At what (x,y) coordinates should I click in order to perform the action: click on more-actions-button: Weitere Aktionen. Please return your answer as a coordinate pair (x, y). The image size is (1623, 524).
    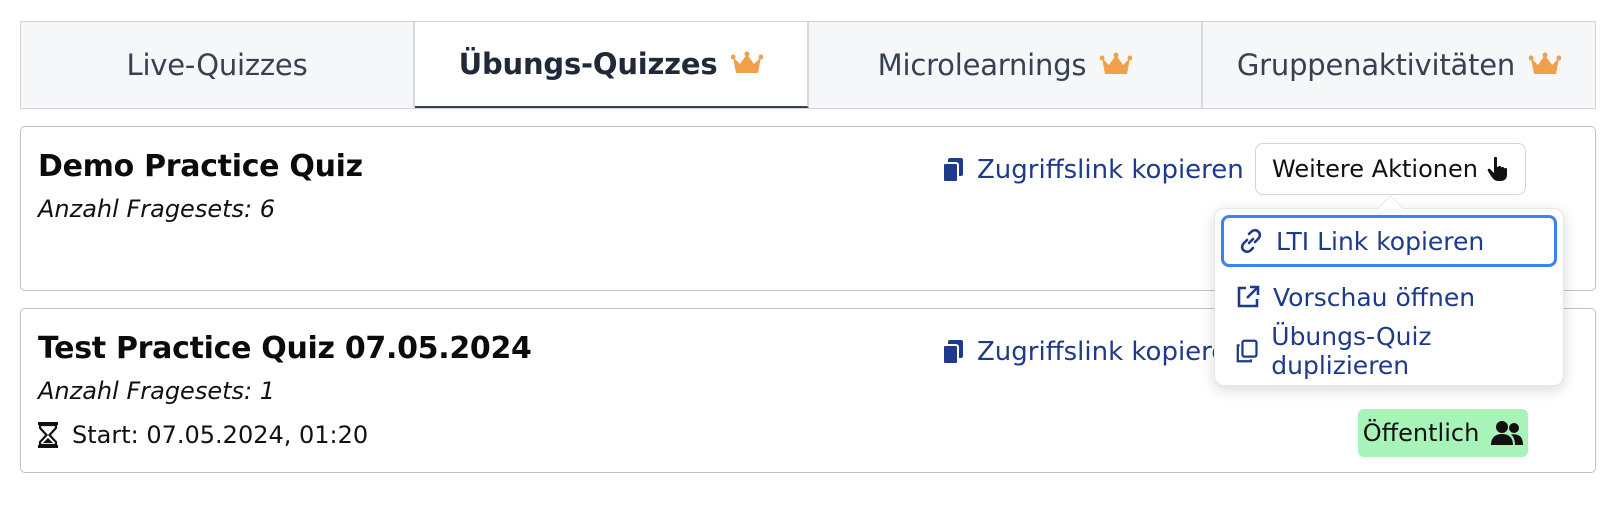
    Looking at the image, I should click on (1390, 169).